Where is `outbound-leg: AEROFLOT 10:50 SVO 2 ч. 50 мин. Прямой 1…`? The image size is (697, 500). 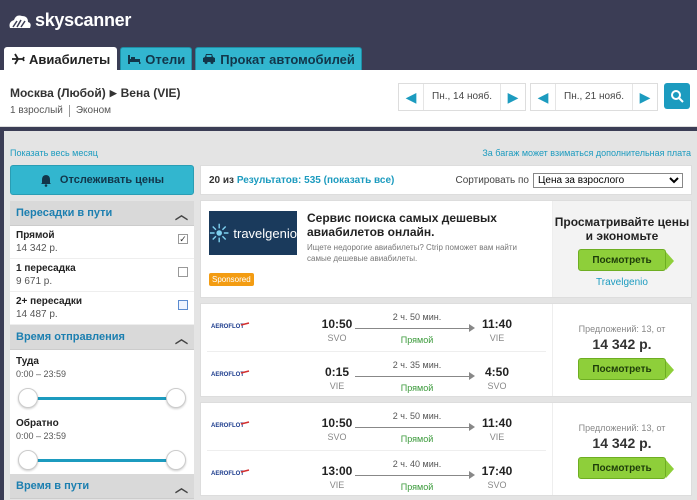 outbound-leg: AEROFLOT 10:50 SVO 2 ч. 50 мин. Прямой 1… is located at coordinates (376, 426).